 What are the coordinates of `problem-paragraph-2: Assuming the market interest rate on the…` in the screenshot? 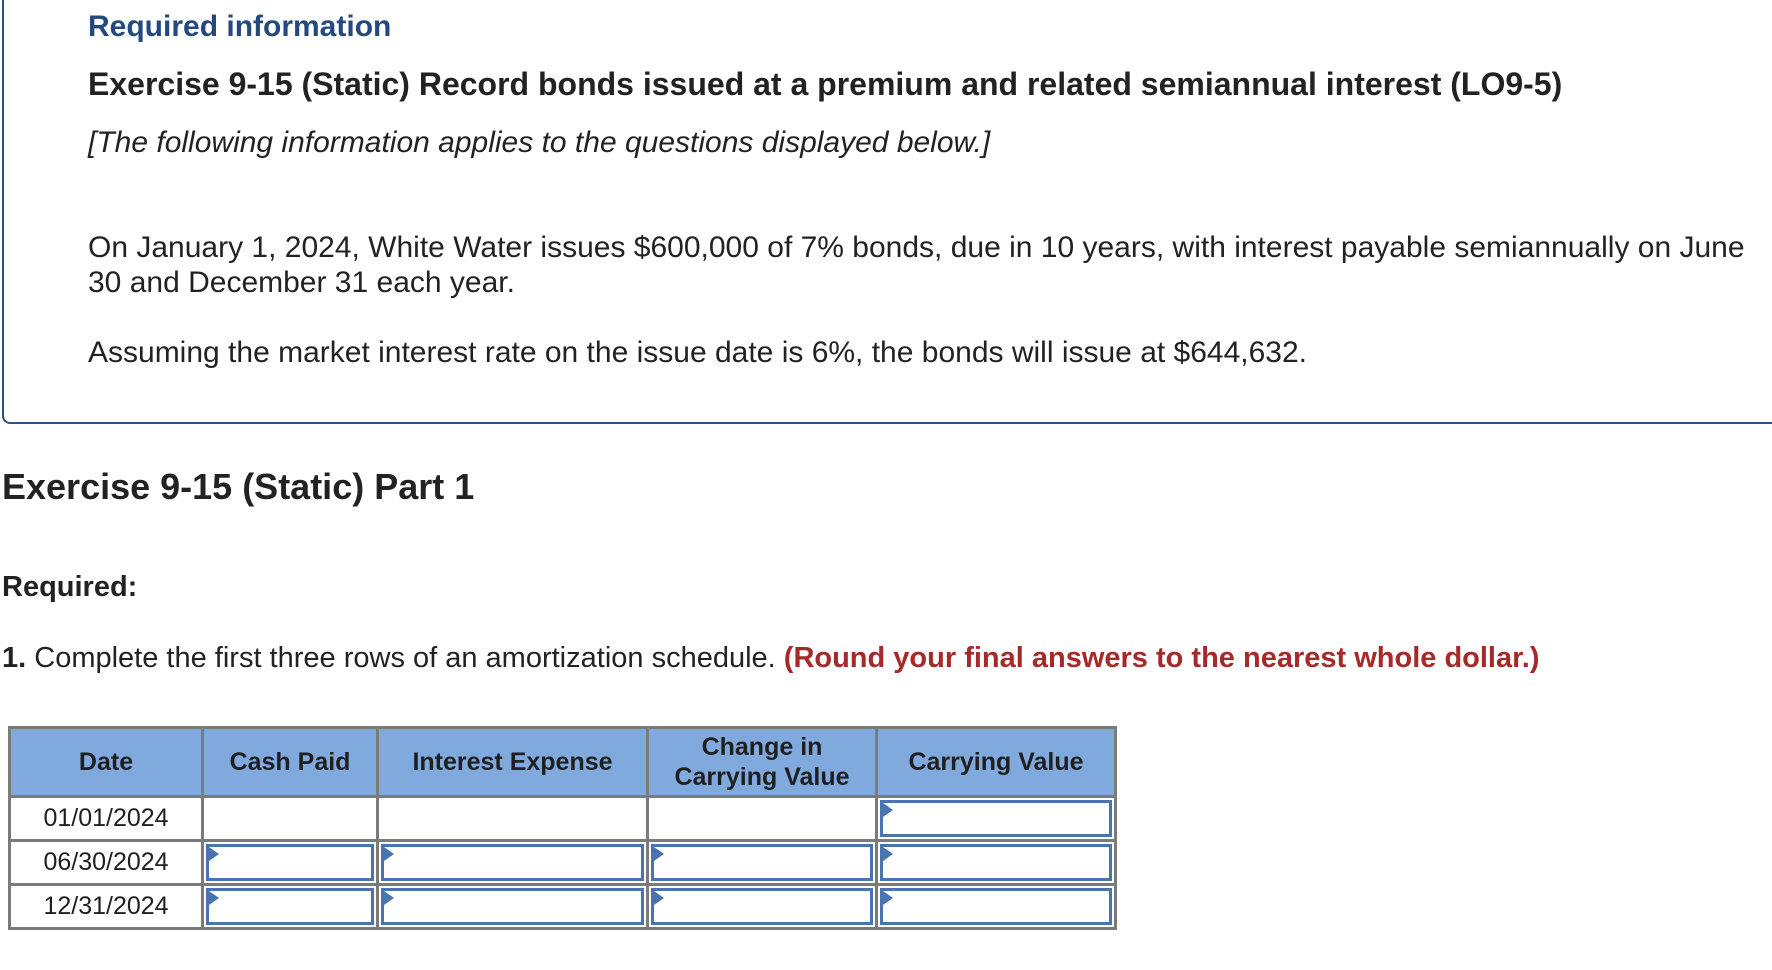 It's located at (698, 352).